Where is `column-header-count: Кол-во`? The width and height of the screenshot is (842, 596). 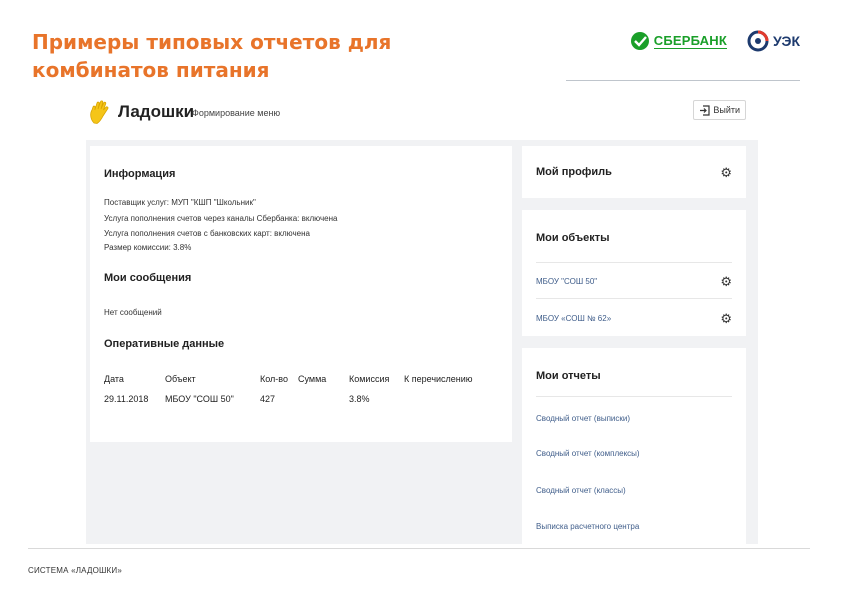
column-header-count: Кол-во is located at coordinates (274, 379).